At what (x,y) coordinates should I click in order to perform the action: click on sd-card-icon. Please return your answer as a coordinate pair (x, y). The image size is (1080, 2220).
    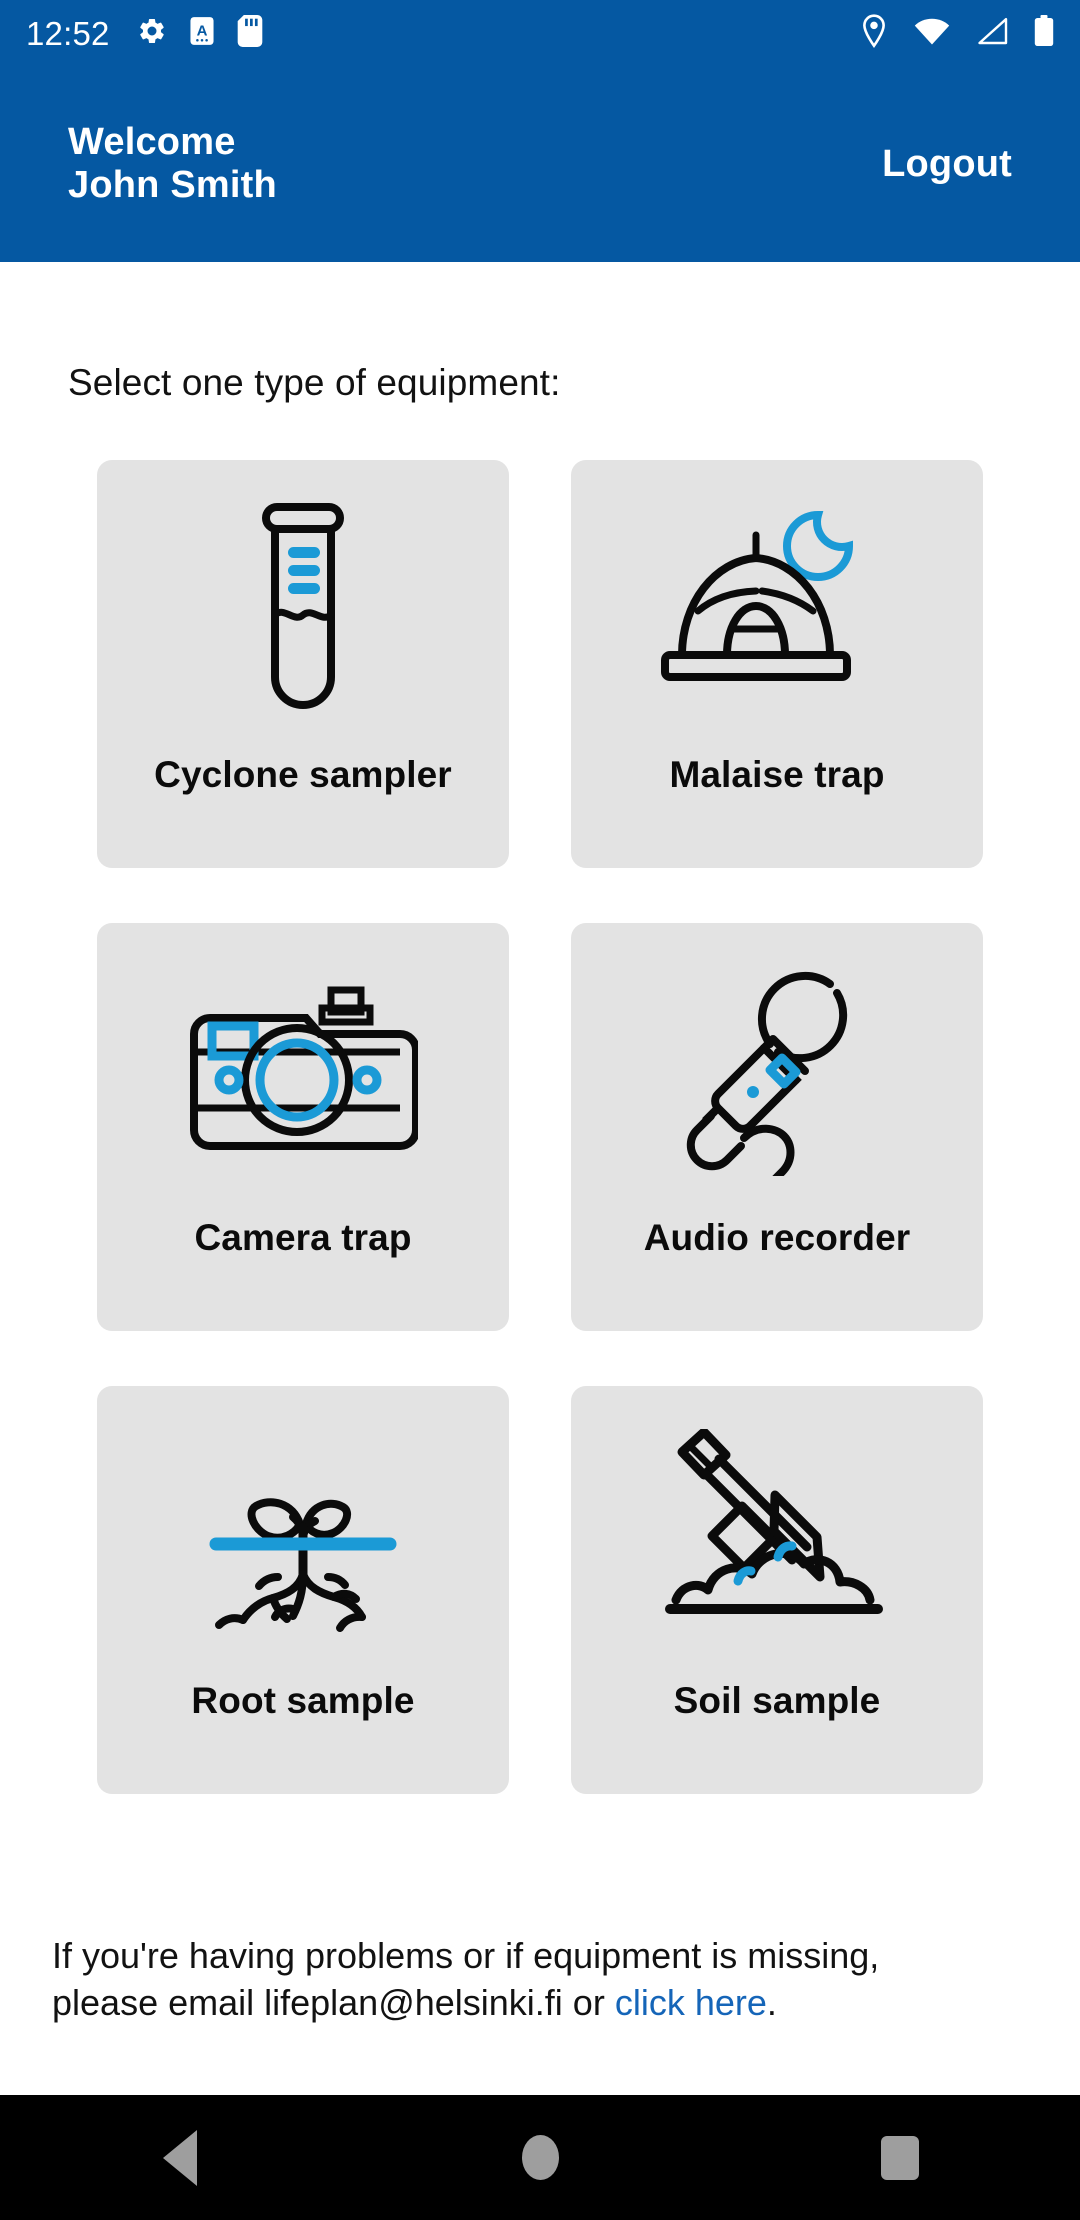
    Looking at the image, I should click on (250, 33).